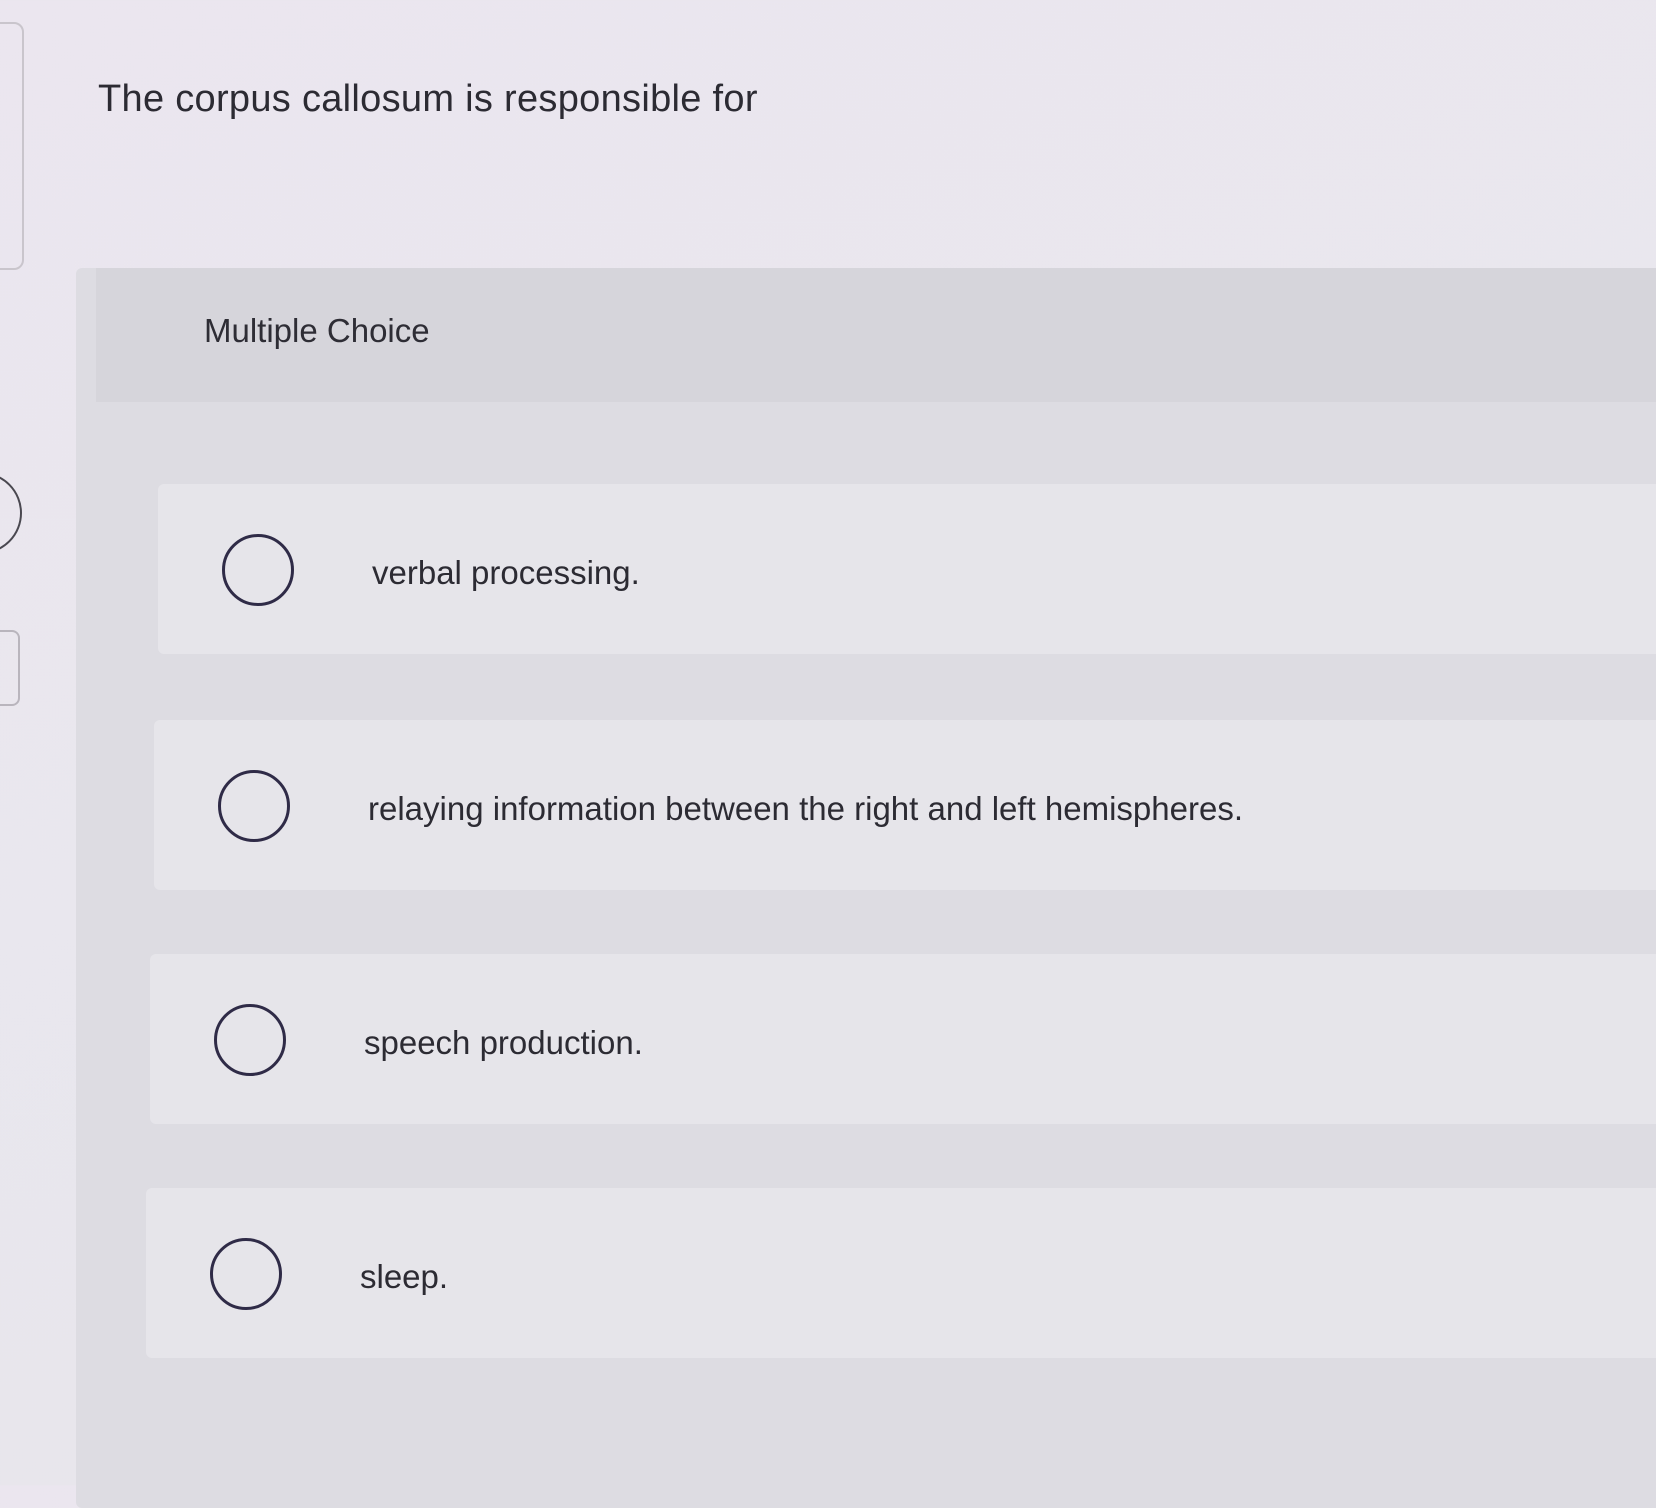  What do you see at coordinates (901, 1273) in the screenshot?
I see `answer-option-4: sleep.` at bounding box center [901, 1273].